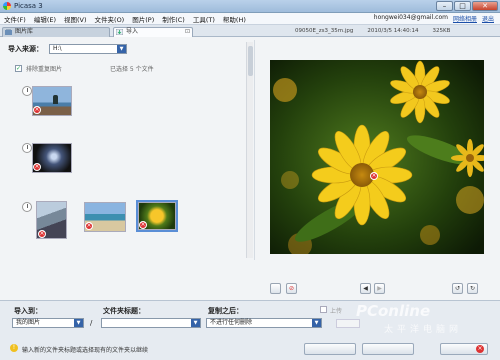  Describe the element at coordinates (124, 311) in the screenshot. I see `folder-title-label: 文件夹标题：` at that location.